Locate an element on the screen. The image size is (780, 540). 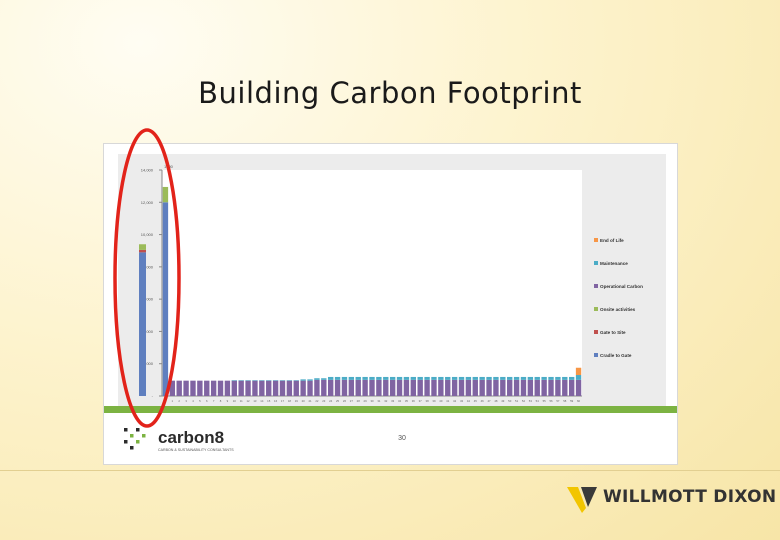
x-tick-label: 13 is located at coordinates (255, 401).